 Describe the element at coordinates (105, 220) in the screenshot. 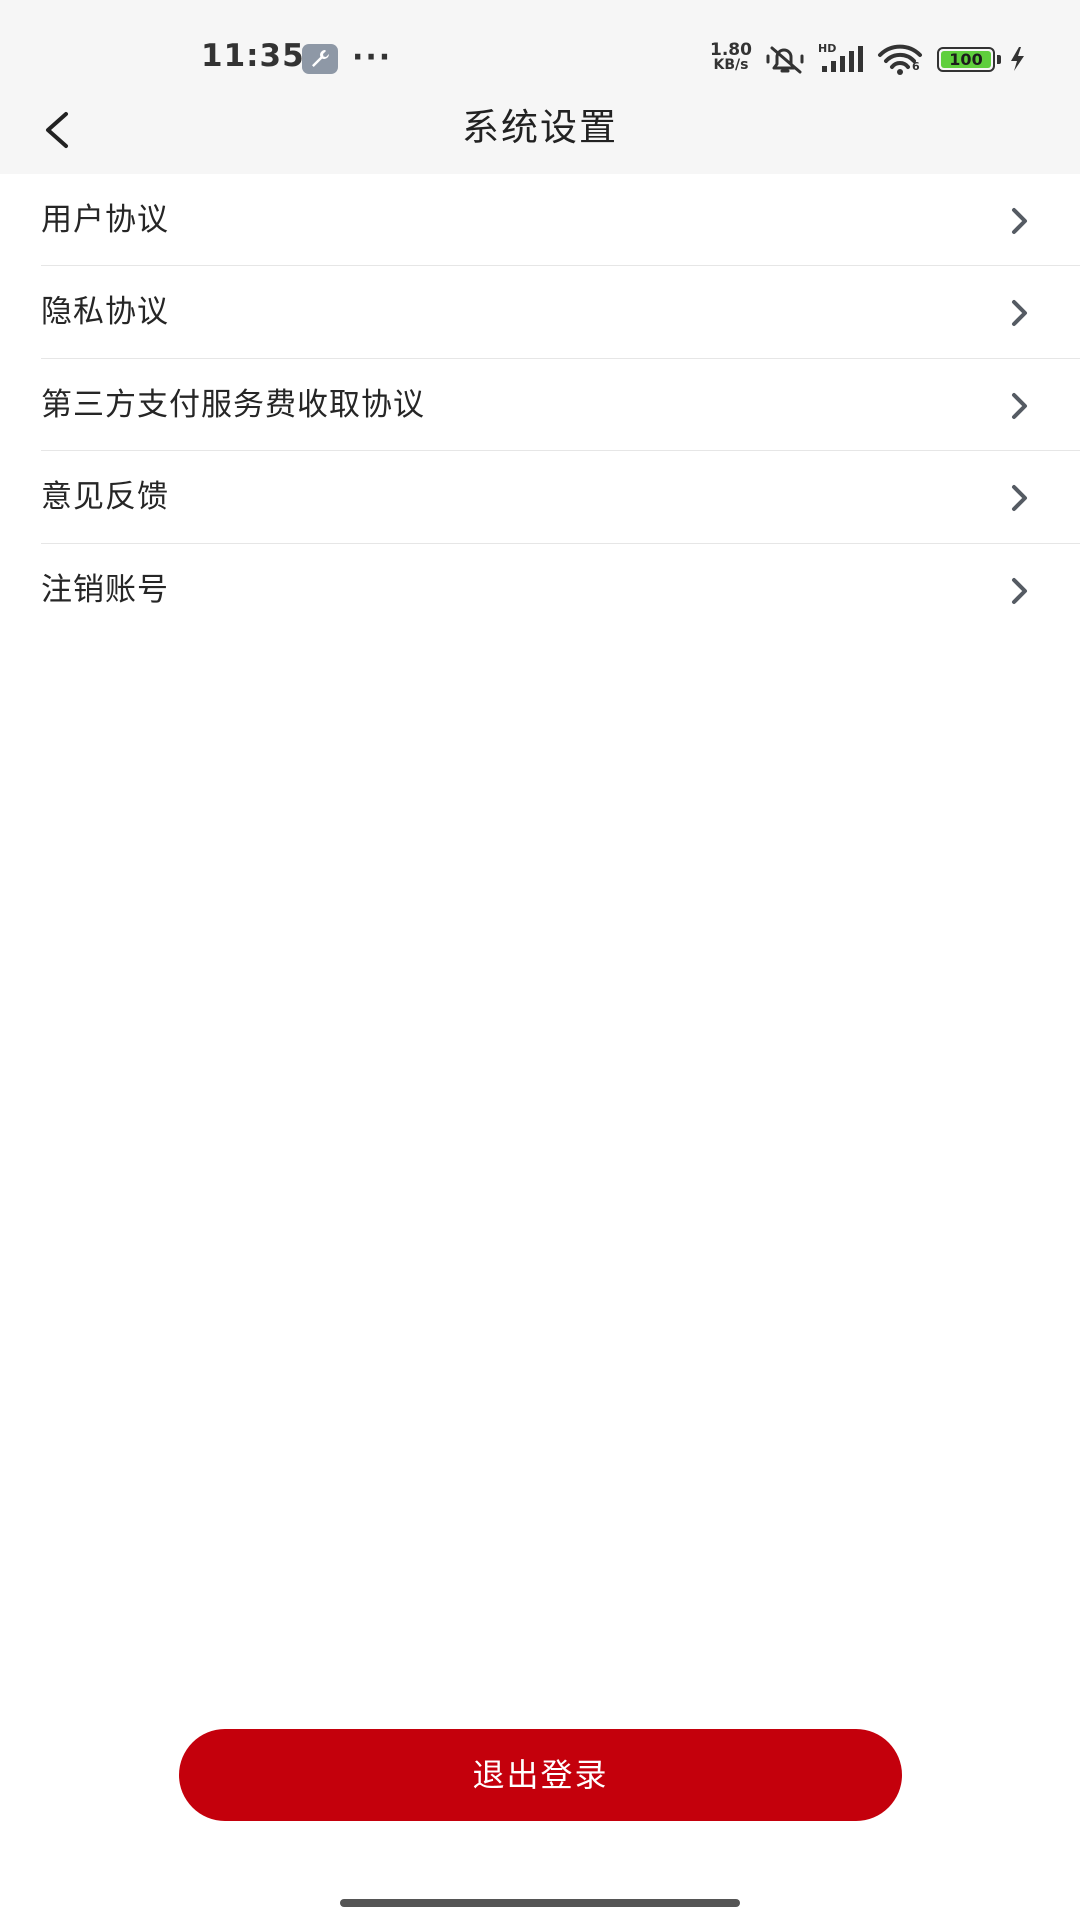

I see `menu-item-label: 用户协议` at that location.